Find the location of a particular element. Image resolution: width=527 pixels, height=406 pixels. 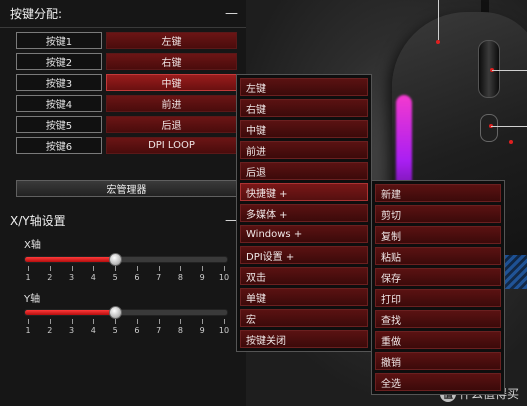

key-label: 按键6 is located at coordinates (59, 145).